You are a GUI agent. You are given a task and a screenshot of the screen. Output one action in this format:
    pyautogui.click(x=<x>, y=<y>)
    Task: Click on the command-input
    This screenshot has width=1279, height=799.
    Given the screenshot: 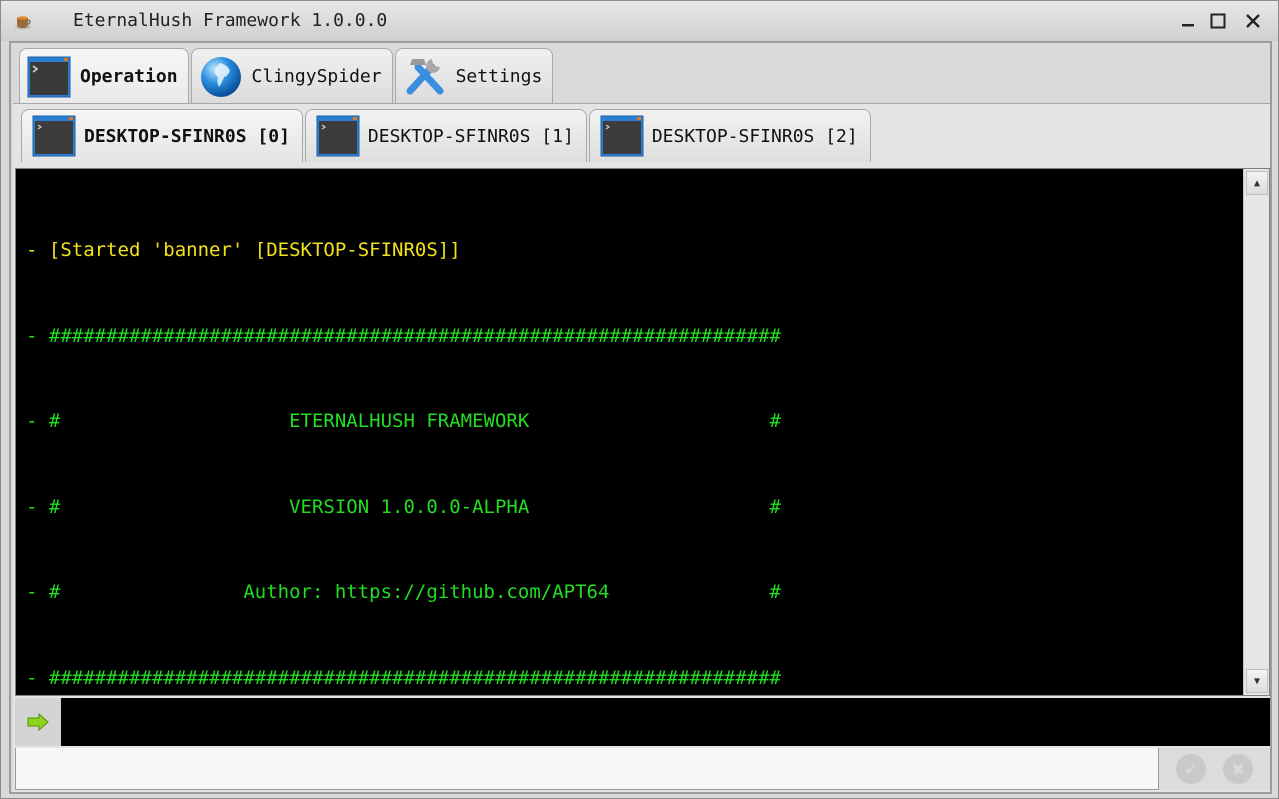 What is the action you would take?
    pyautogui.click(x=665, y=722)
    